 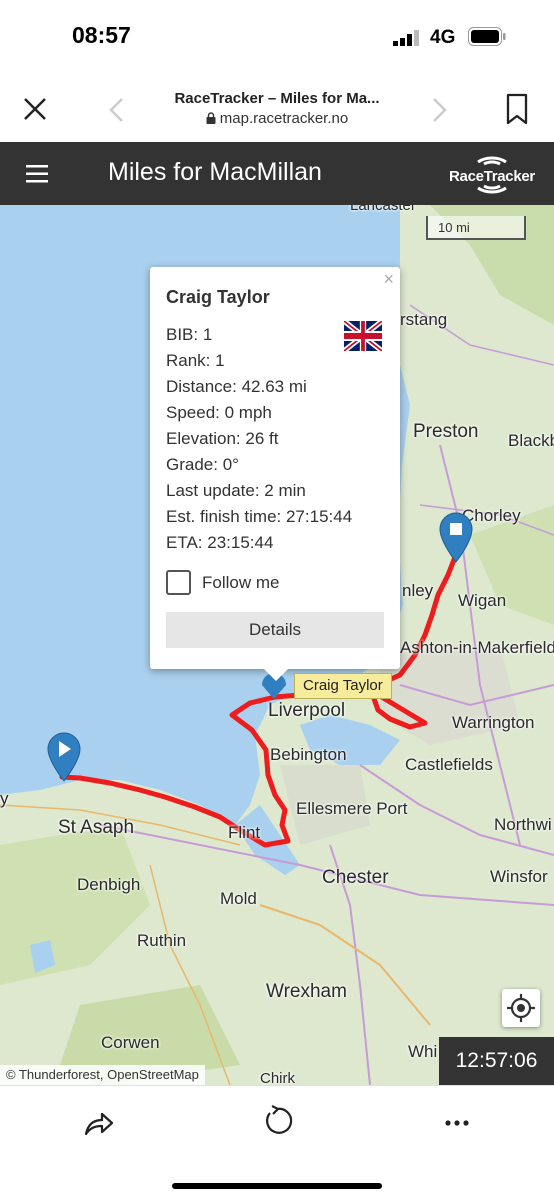 I want to click on url-text: map.racetracker.no, so click(x=284, y=118).